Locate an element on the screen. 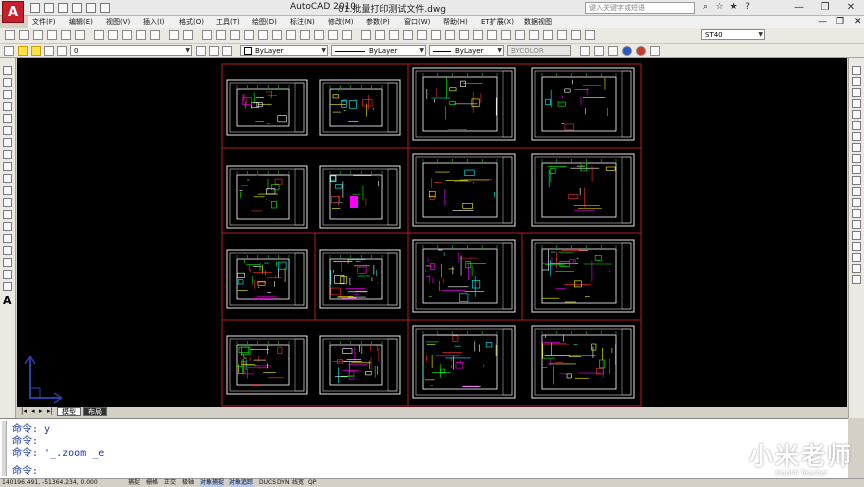 Image resolution: width=864 pixels, height=487 pixels. publish-icon is located at coordinates (80, 35).